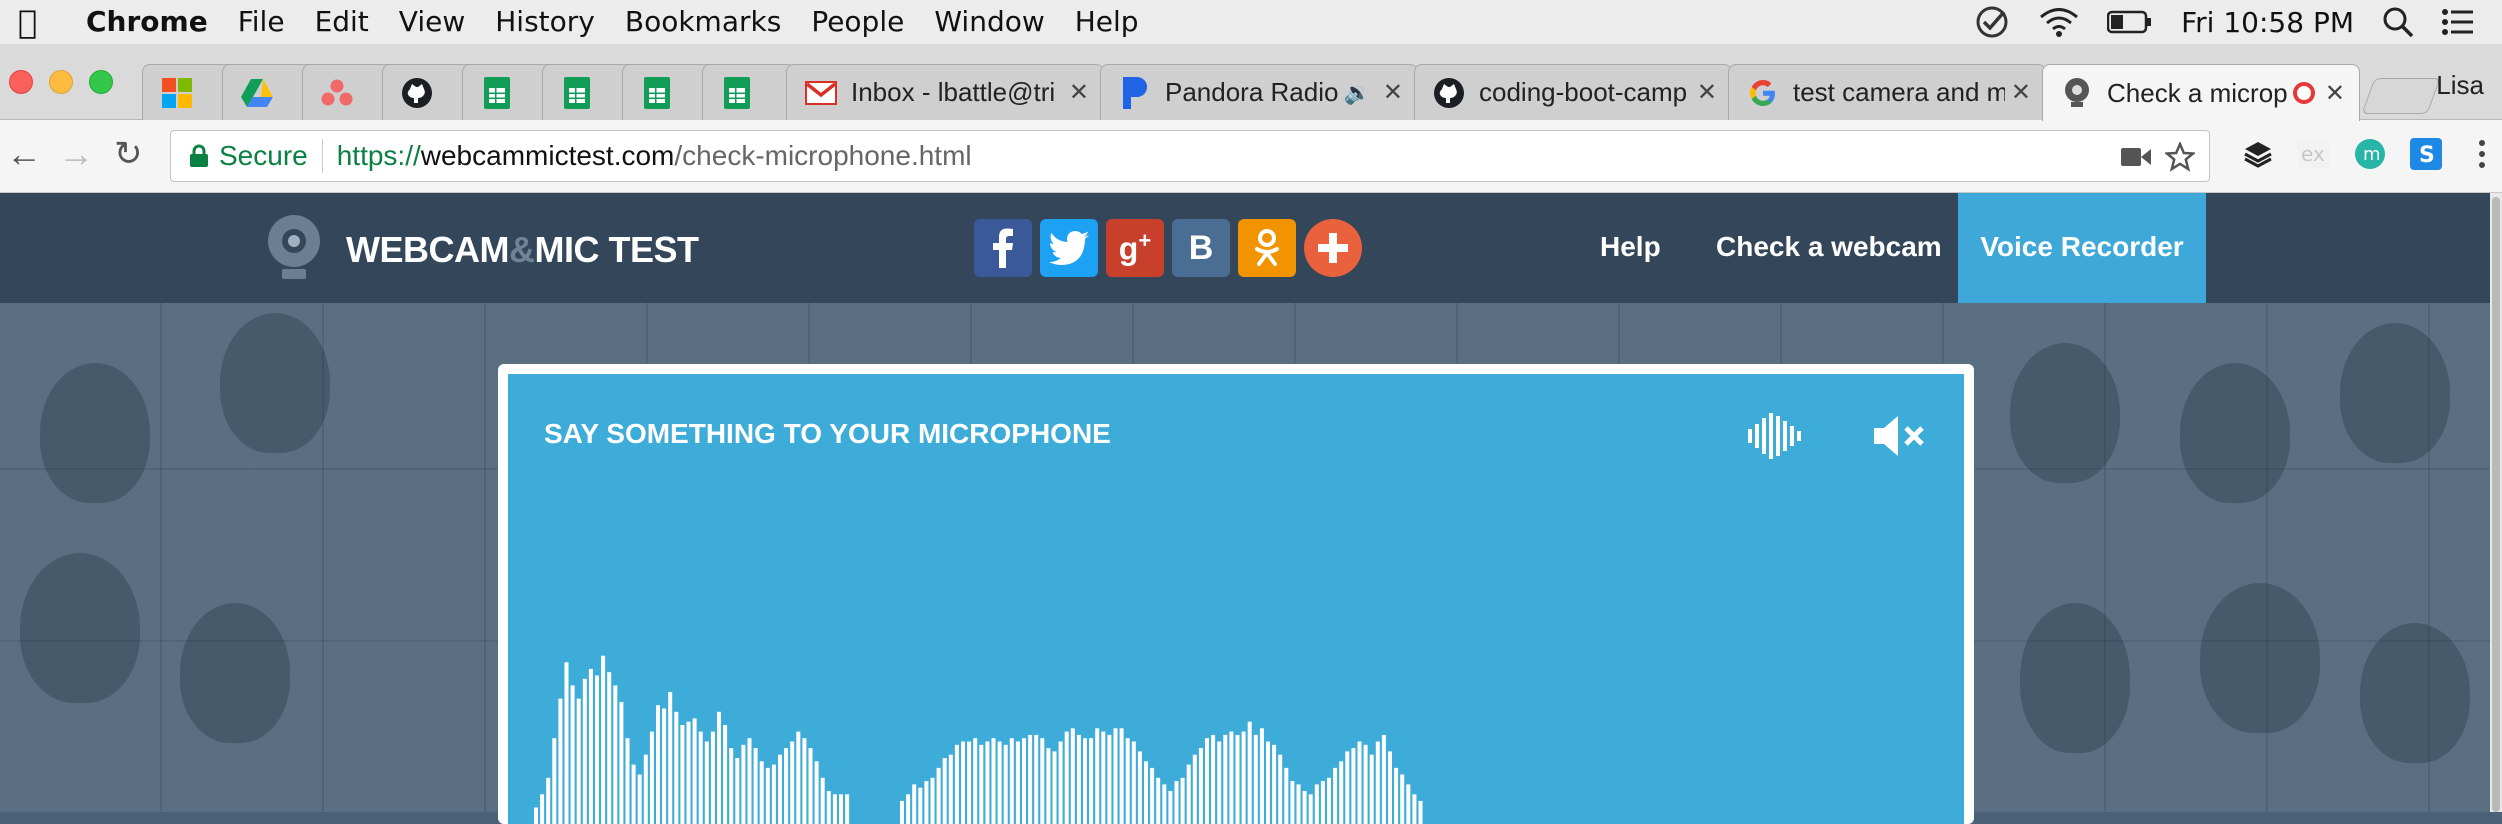  I want to click on nav-help-link: Help, so click(1630, 247).